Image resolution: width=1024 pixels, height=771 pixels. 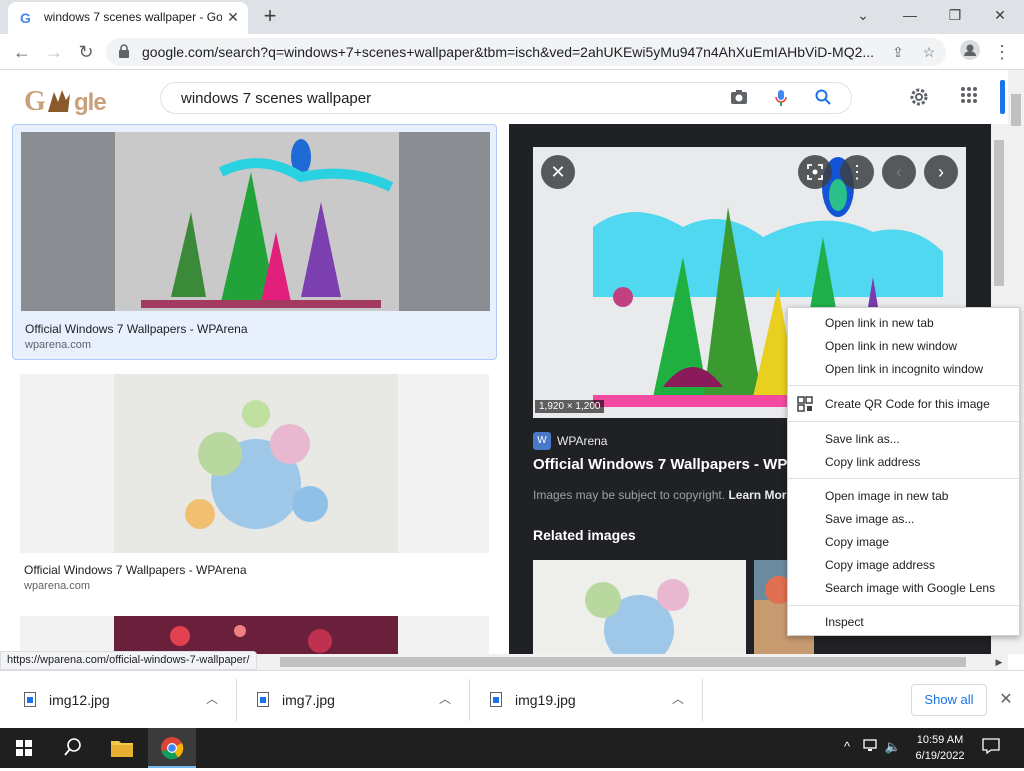 What do you see at coordinates (898, 52) in the screenshot?
I see `share-icon: ⇪` at bounding box center [898, 52].